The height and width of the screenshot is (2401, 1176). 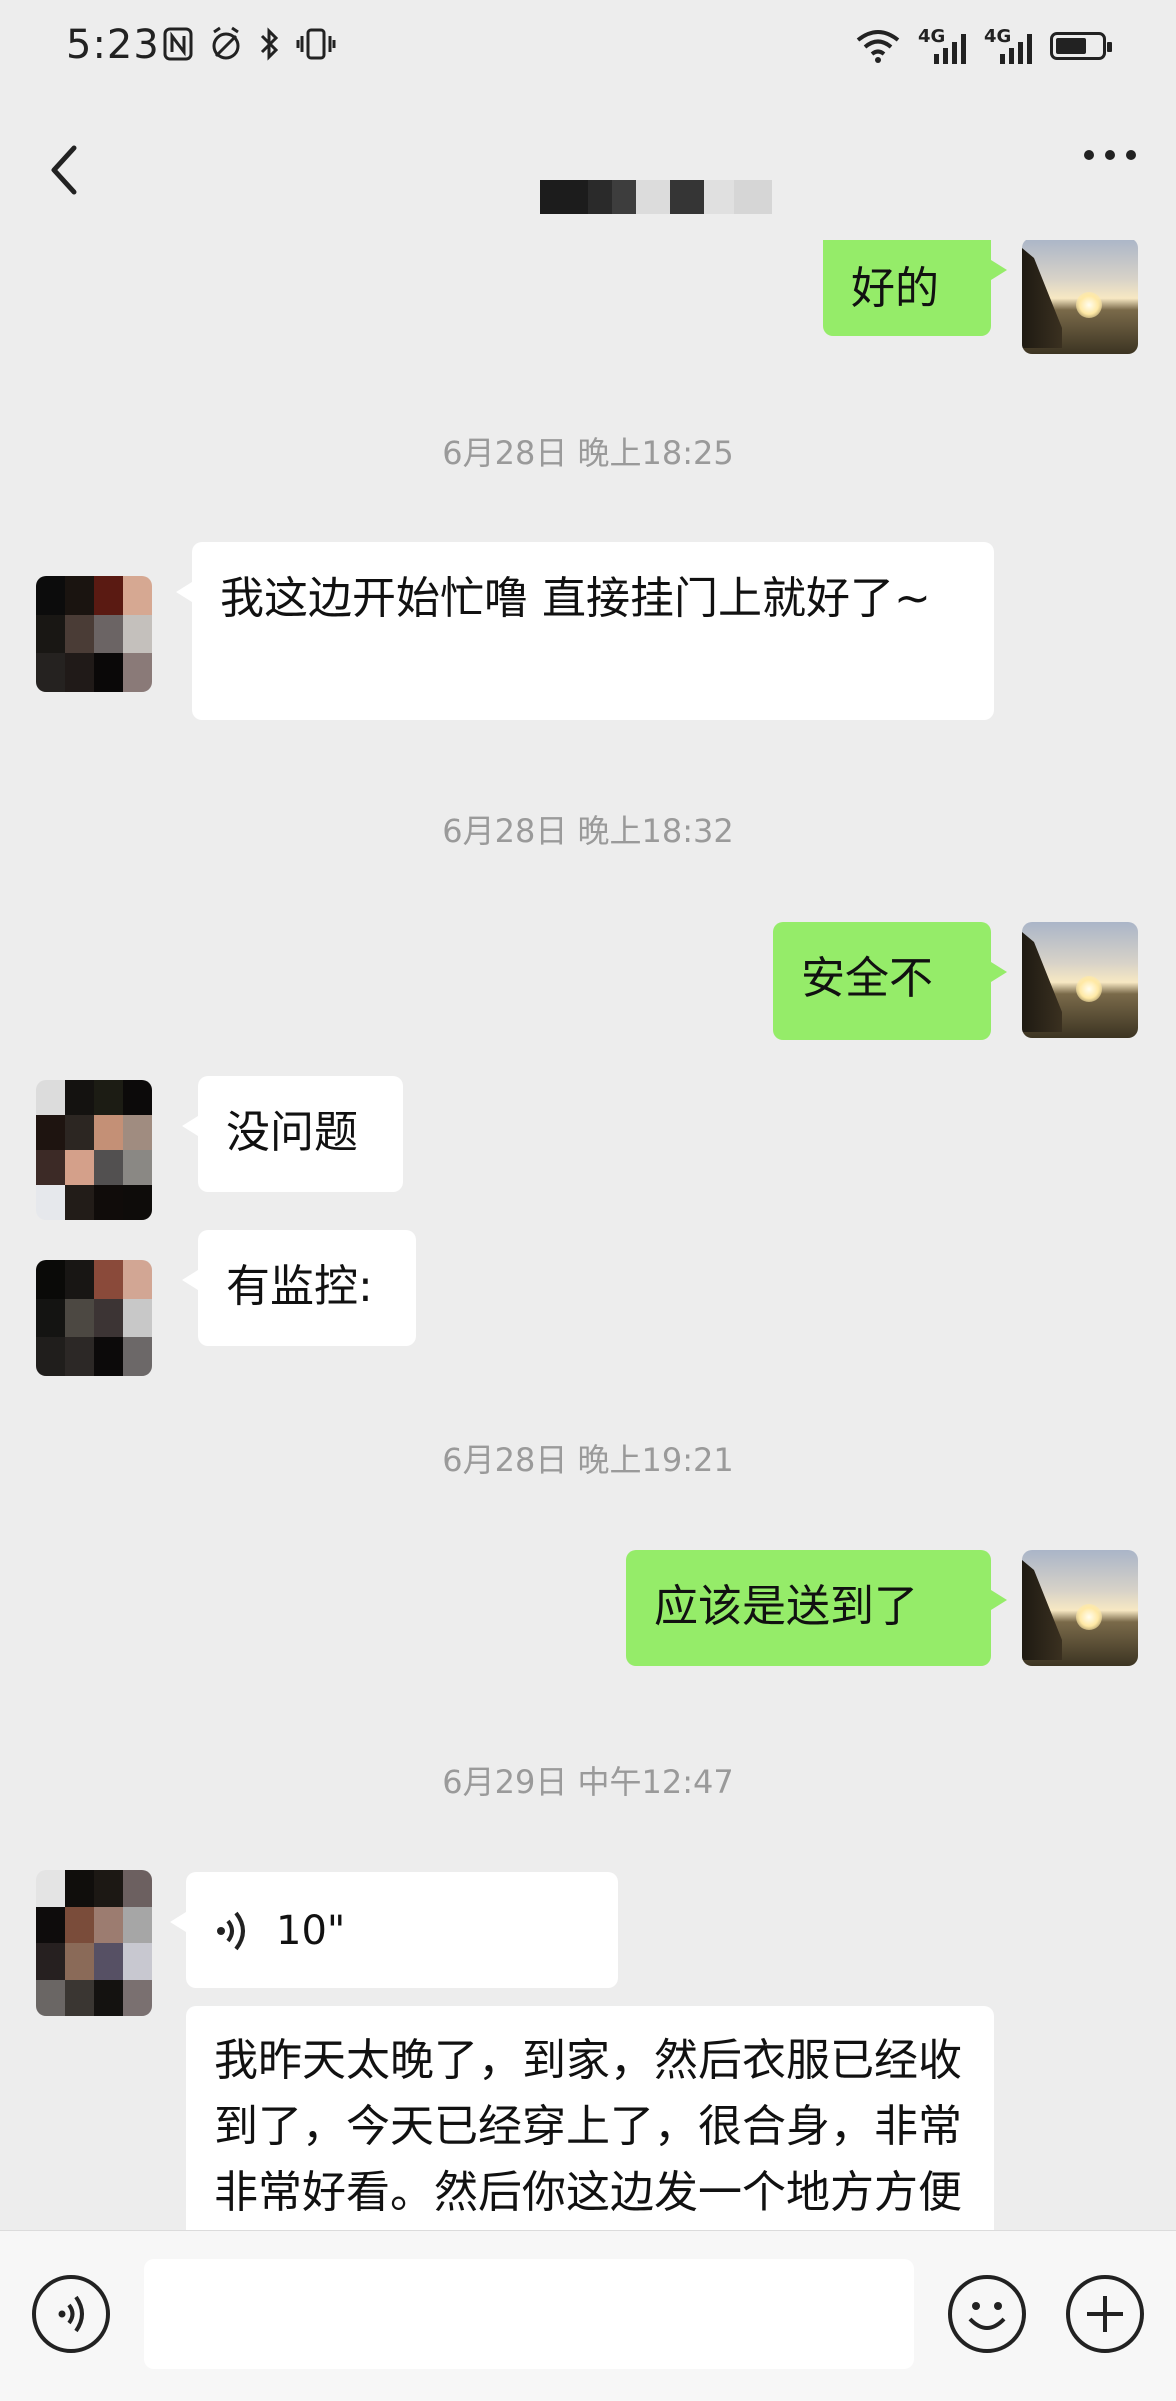 I want to click on message-text: 安全不, so click(x=867, y=978).